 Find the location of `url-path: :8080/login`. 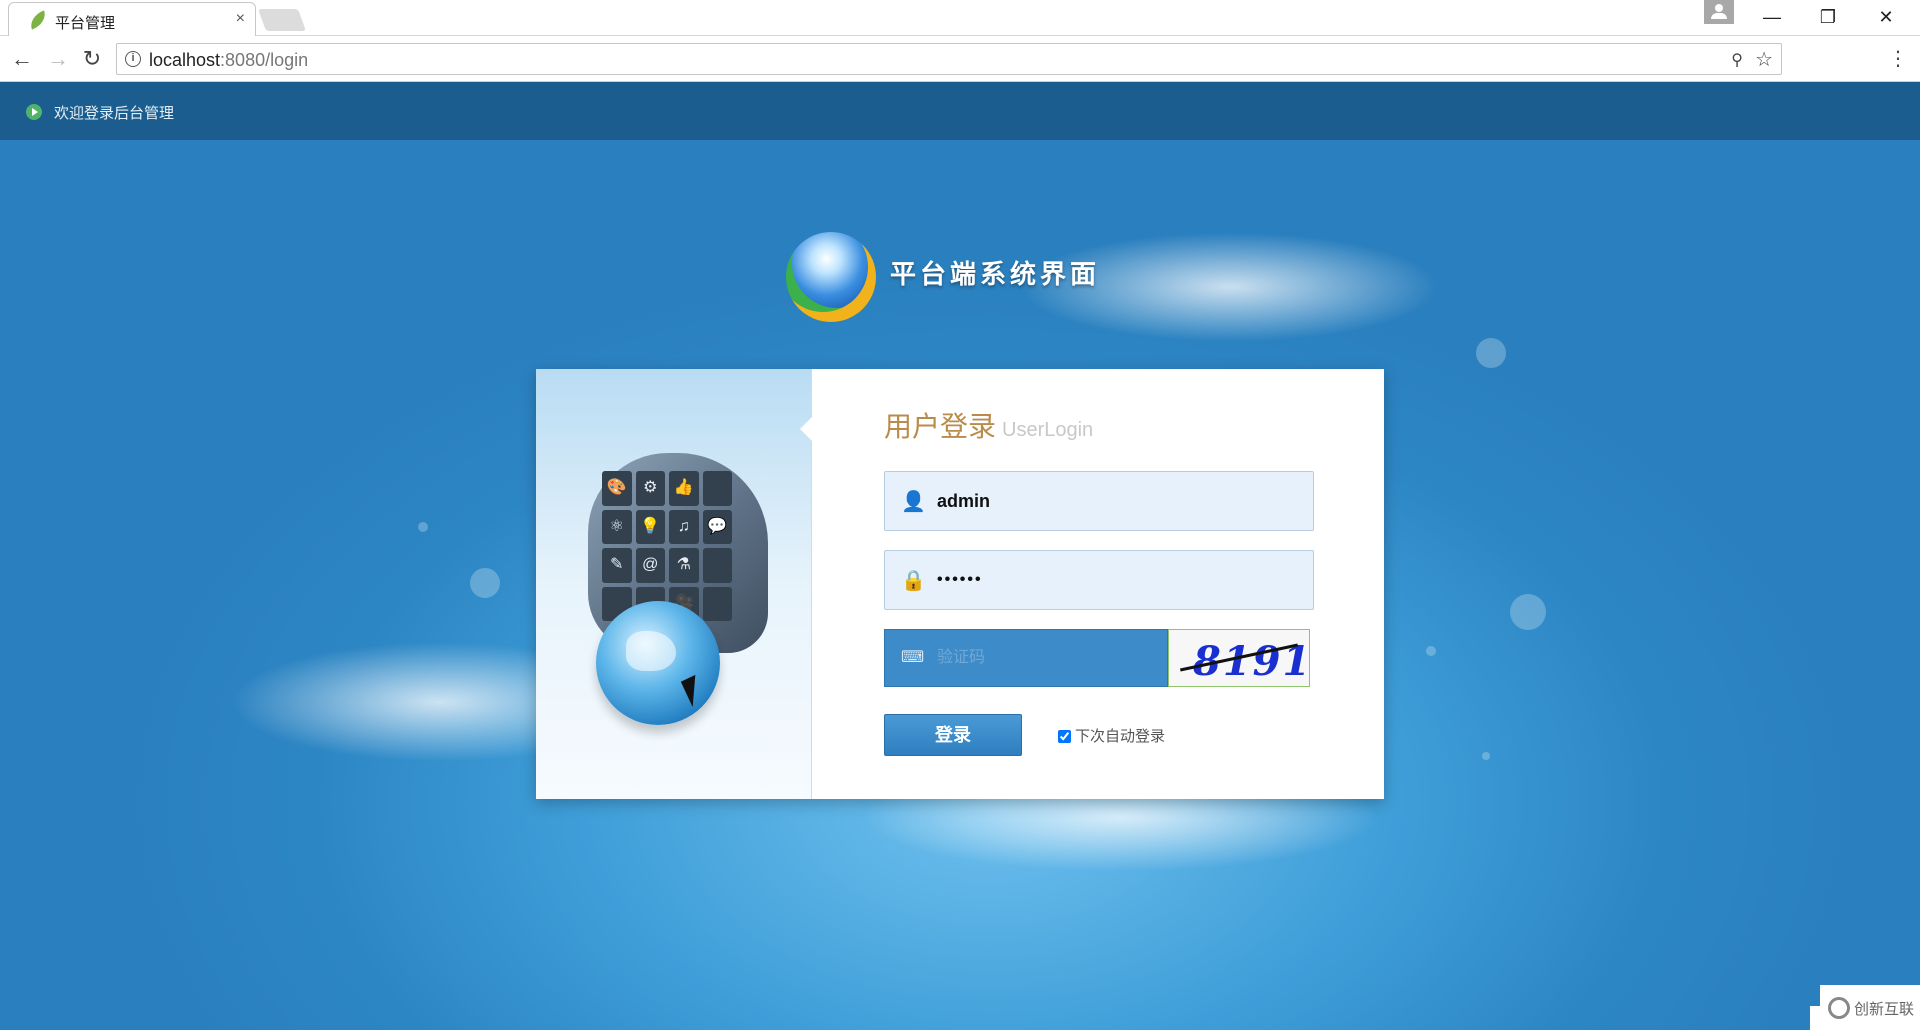

url-path: :8080/login is located at coordinates (264, 60).